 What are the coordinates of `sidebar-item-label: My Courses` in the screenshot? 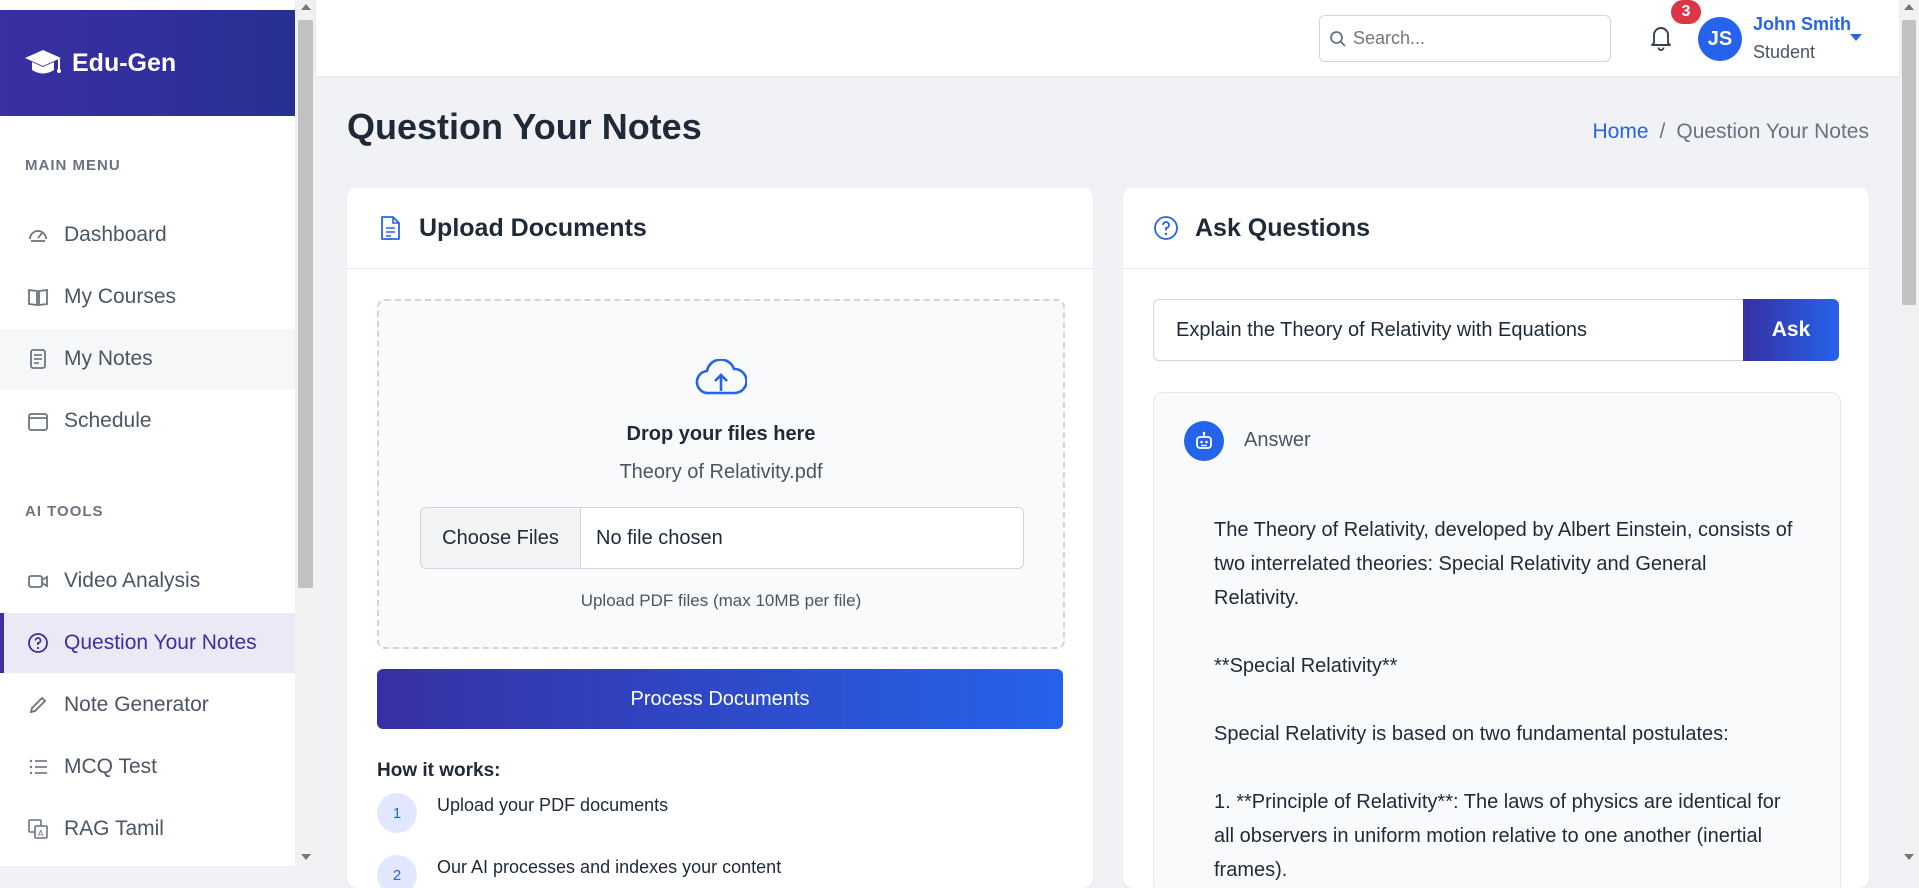 It's located at (120, 296).